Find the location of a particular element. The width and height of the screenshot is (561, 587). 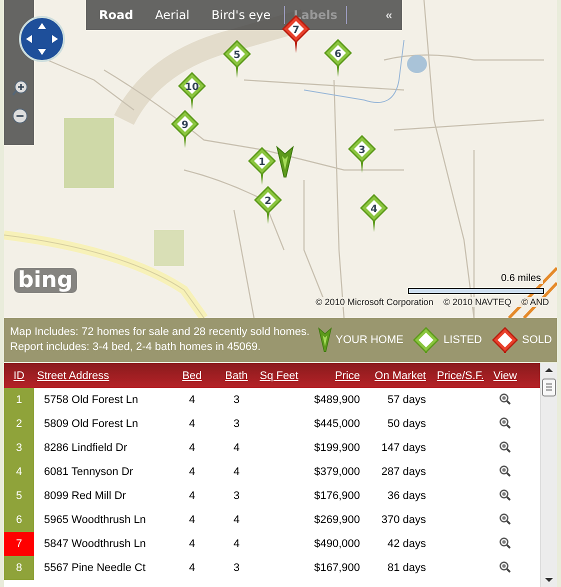

address-cell-text: 6081 Tennyson Dr is located at coordinates (88, 472).